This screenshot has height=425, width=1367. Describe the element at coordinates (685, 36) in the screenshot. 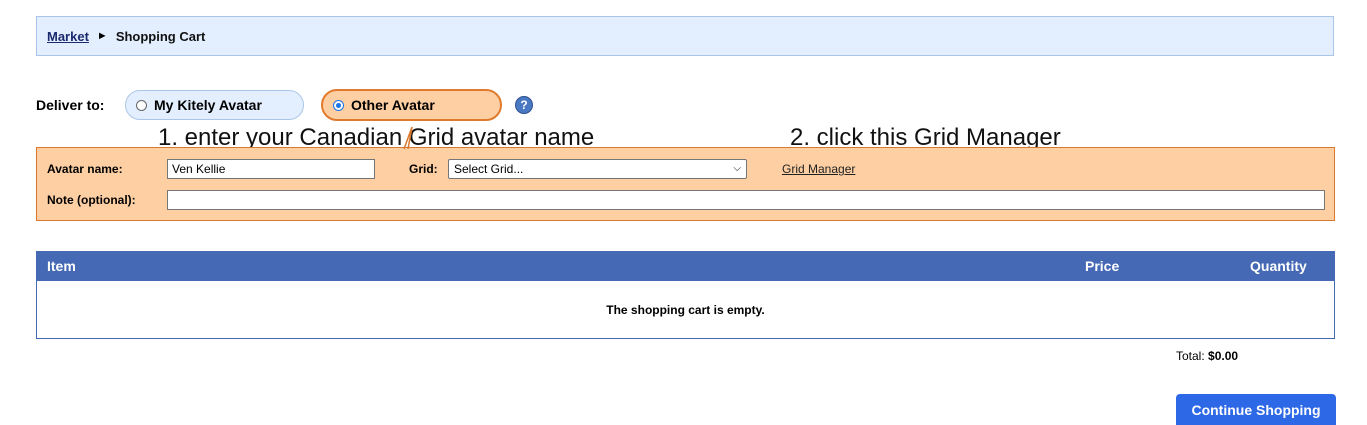

I see `breadcrumb: Market ► Shopping Cart` at that location.